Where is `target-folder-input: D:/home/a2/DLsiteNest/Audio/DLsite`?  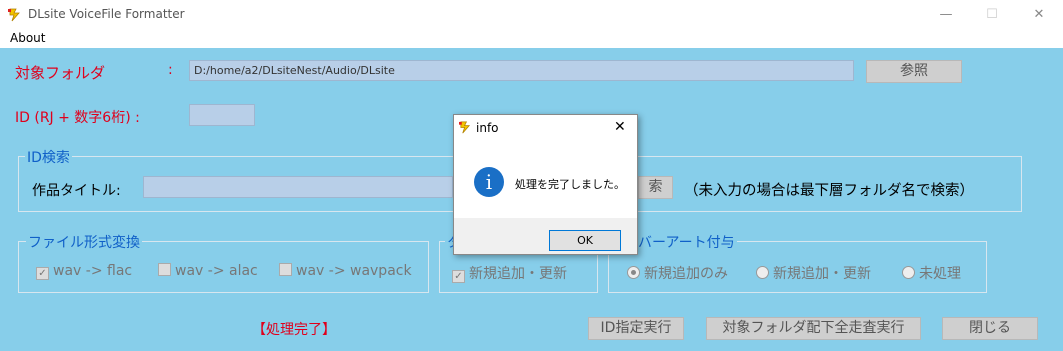 target-folder-input: D:/home/a2/DLsiteNest/Audio/DLsite is located at coordinates (521, 70).